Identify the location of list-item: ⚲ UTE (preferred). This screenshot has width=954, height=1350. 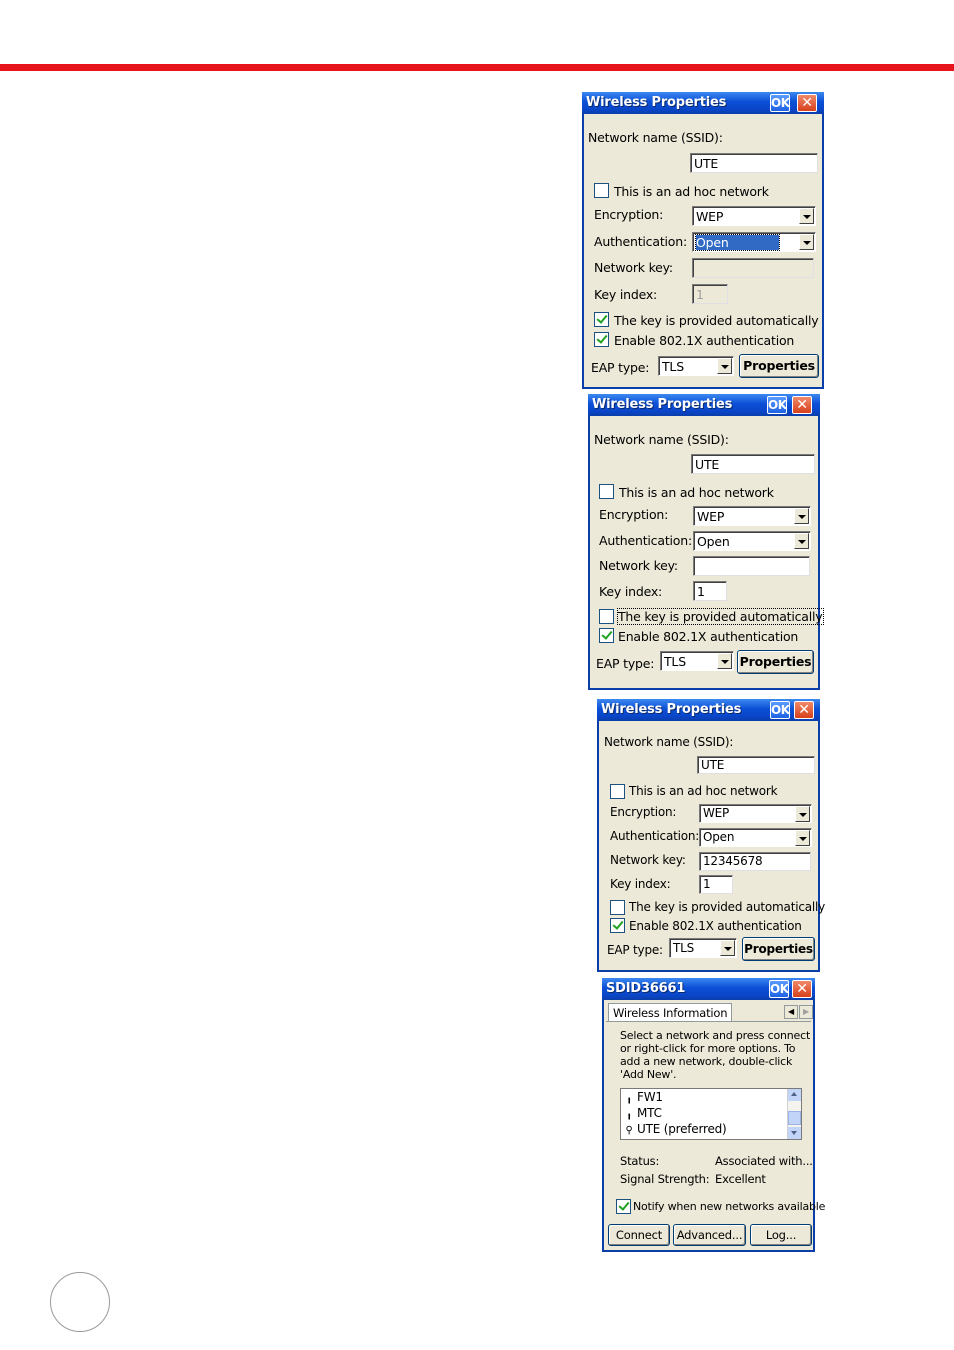
(676, 1129).